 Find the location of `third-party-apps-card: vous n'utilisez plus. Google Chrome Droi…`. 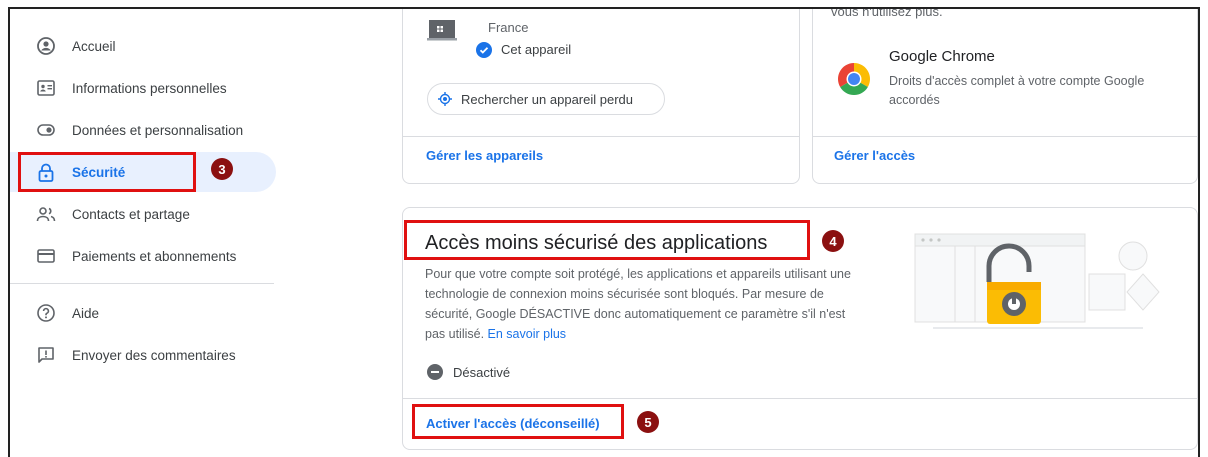

third-party-apps-card: vous n'utilisez plus. Google Chrome Droi… is located at coordinates (1005, 95).